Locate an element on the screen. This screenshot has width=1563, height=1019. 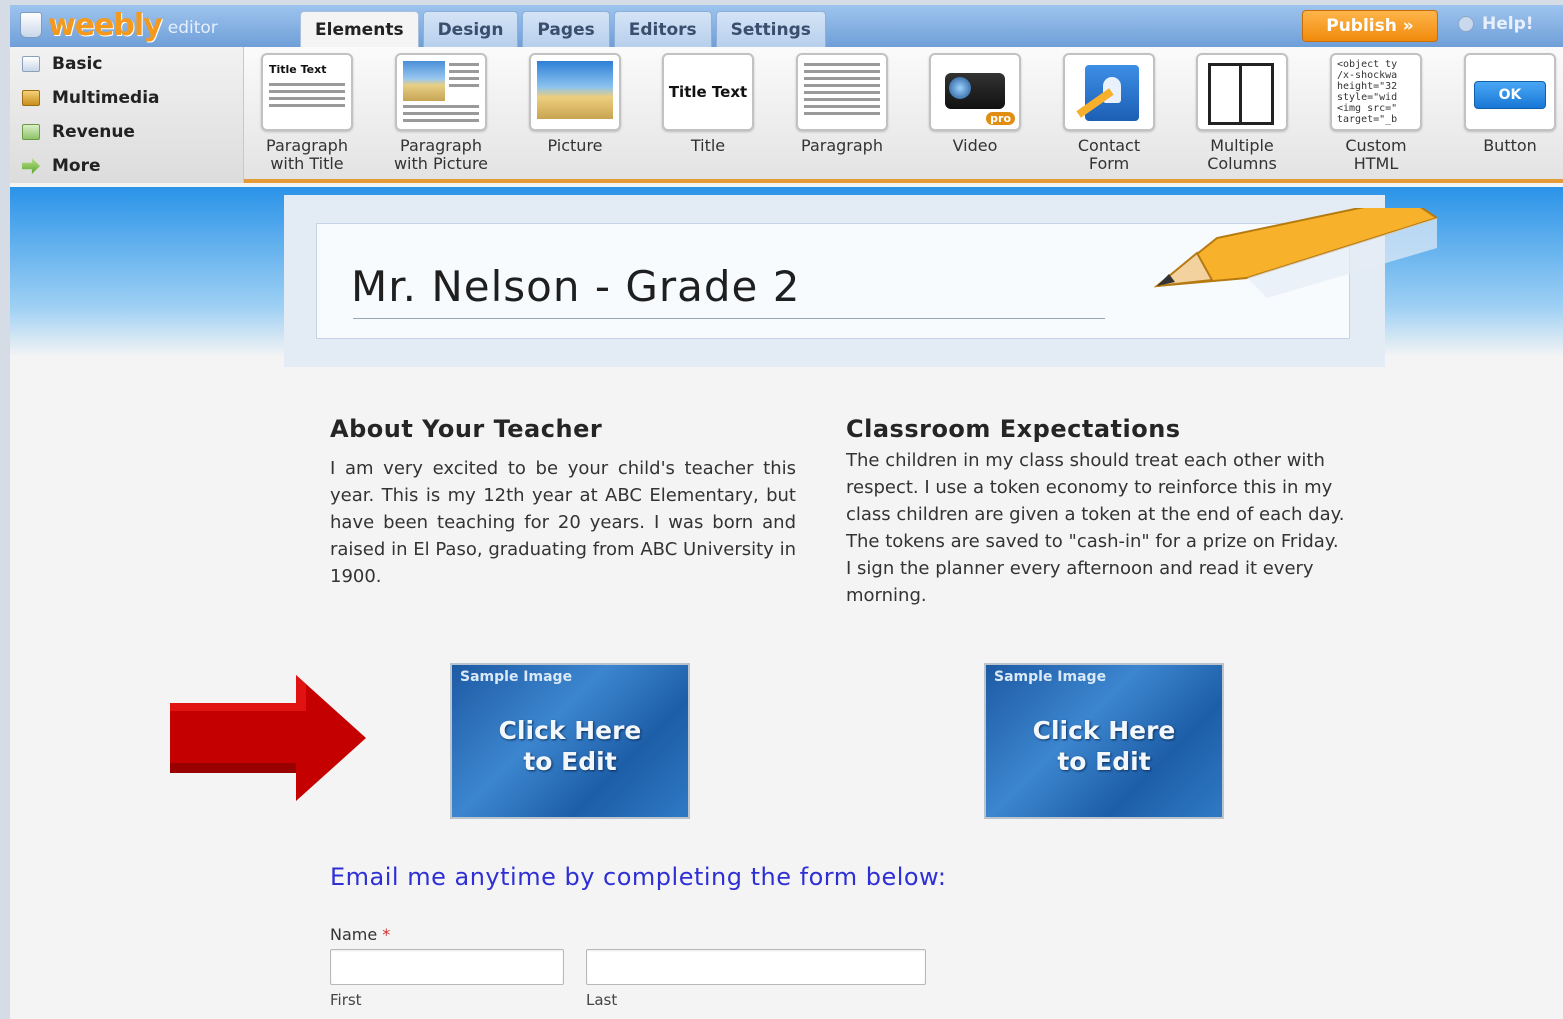
columns-icon is located at coordinates (1241, 94).